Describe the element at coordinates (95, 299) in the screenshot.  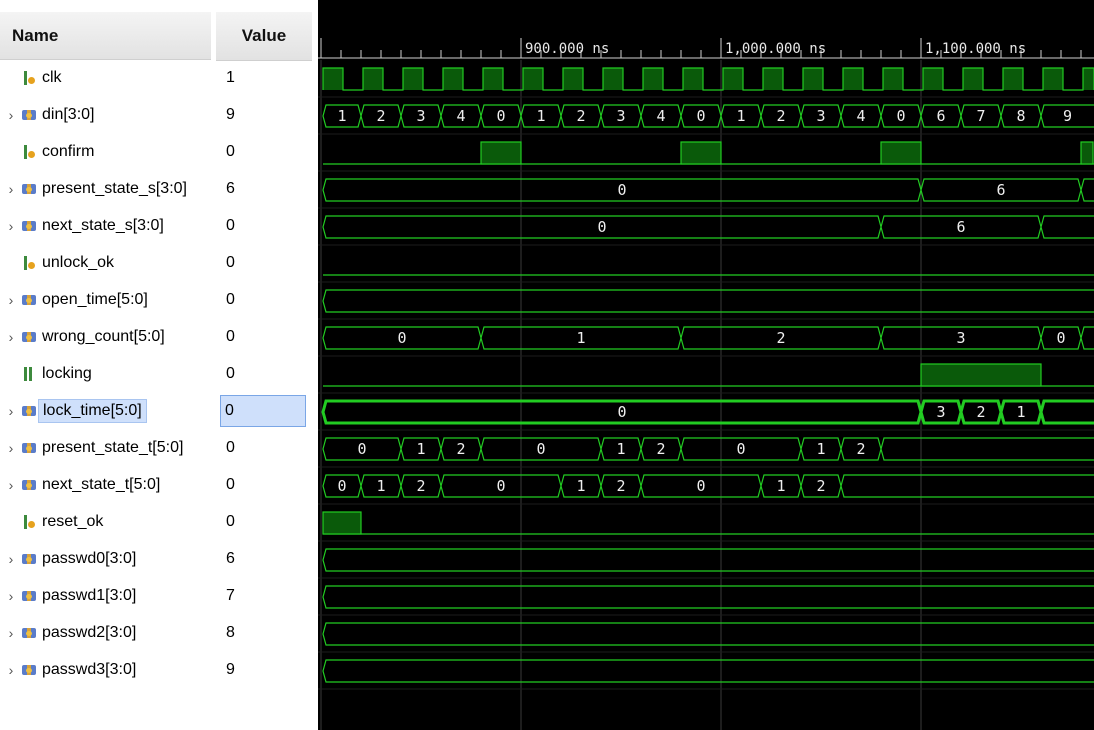
I see `signal-name: open_time[5:0]` at that location.